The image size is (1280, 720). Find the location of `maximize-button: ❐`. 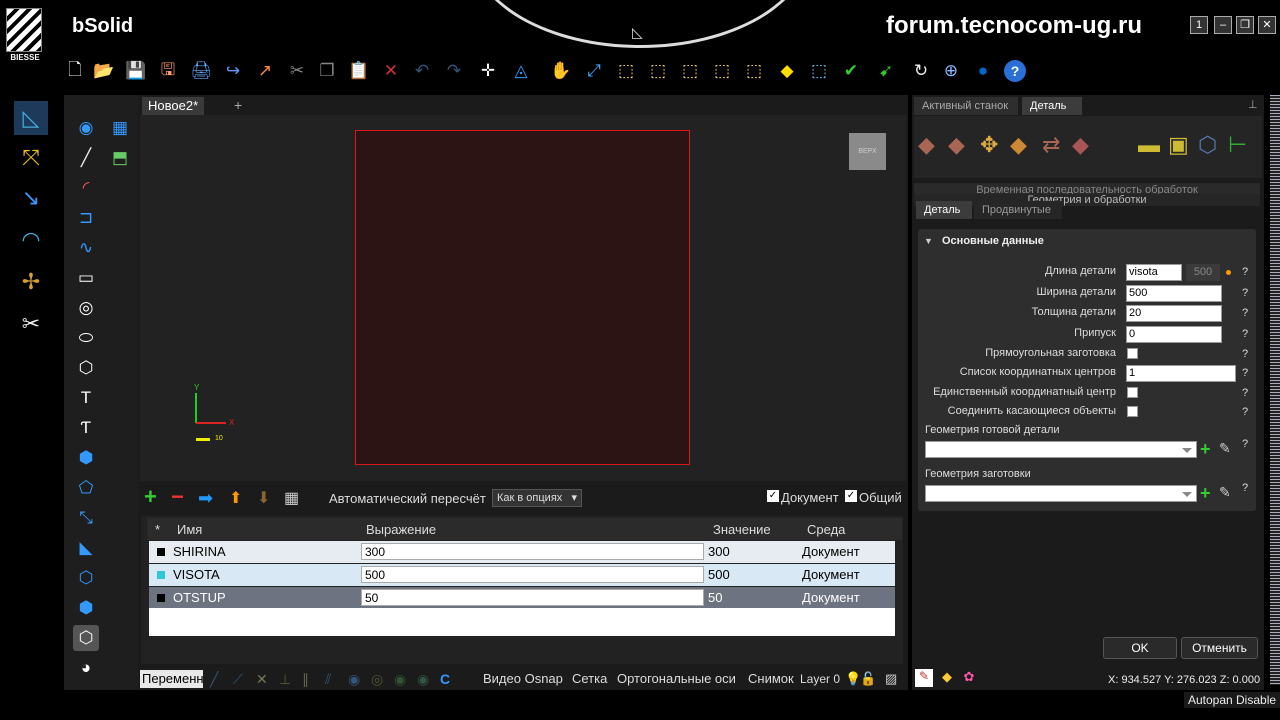

maximize-button: ❐ is located at coordinates (1245, 25).